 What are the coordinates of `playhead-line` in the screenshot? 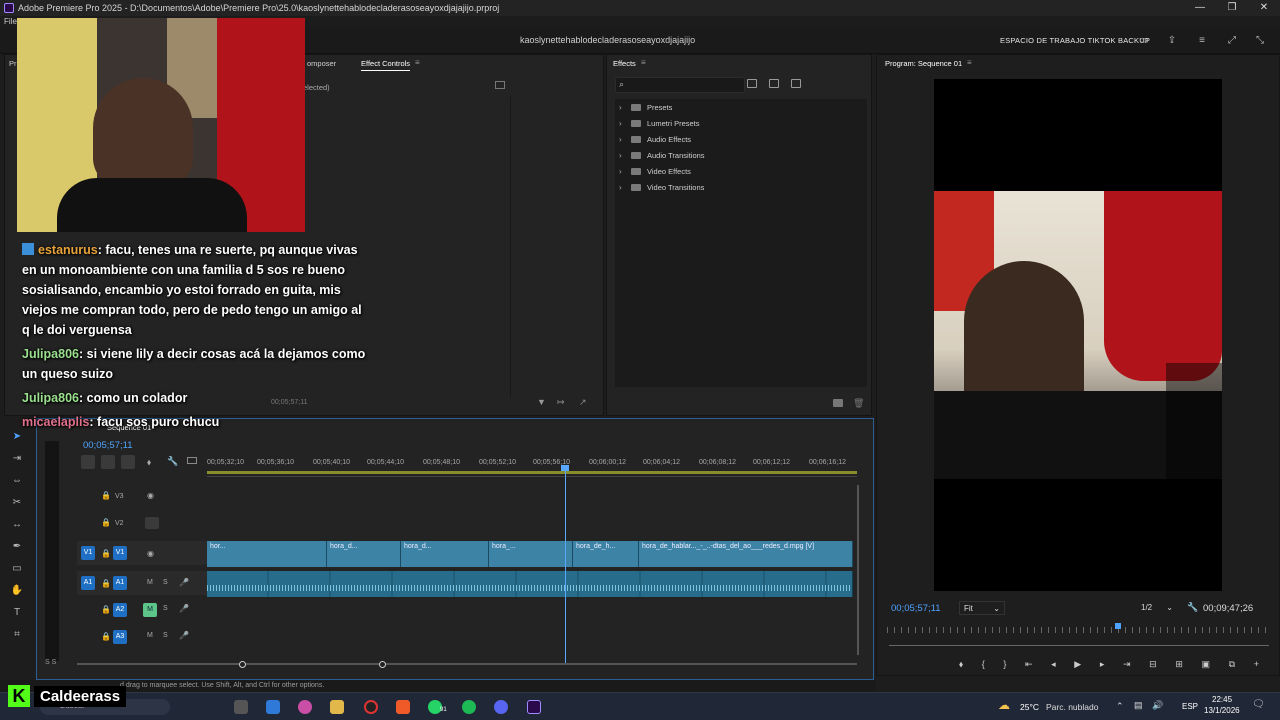 It's located at (565, 565).